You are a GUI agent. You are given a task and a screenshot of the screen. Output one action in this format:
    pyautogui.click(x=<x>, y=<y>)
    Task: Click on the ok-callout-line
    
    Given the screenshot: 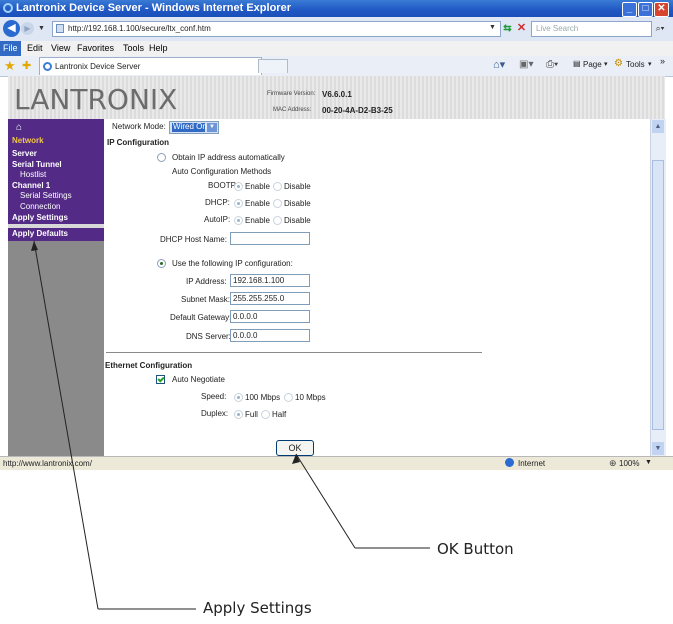 What is the action you would take?
    pyautogui.click(x=325, y=501)
    